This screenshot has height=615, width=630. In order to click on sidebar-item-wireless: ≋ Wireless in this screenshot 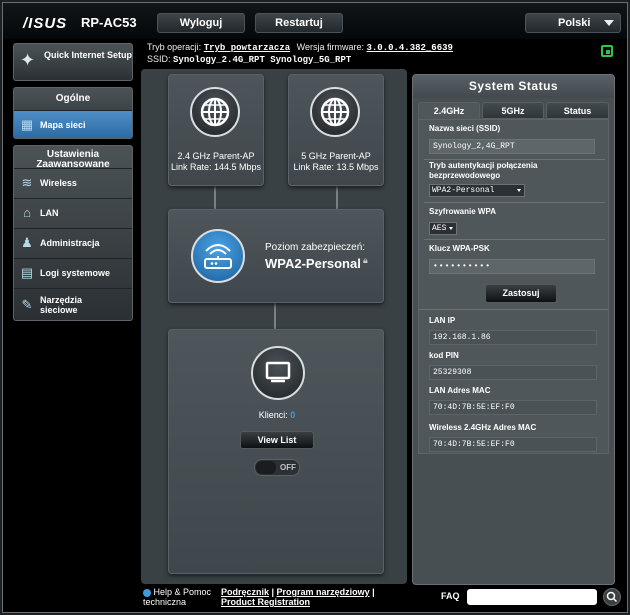, I will do `click(73, 182)`.